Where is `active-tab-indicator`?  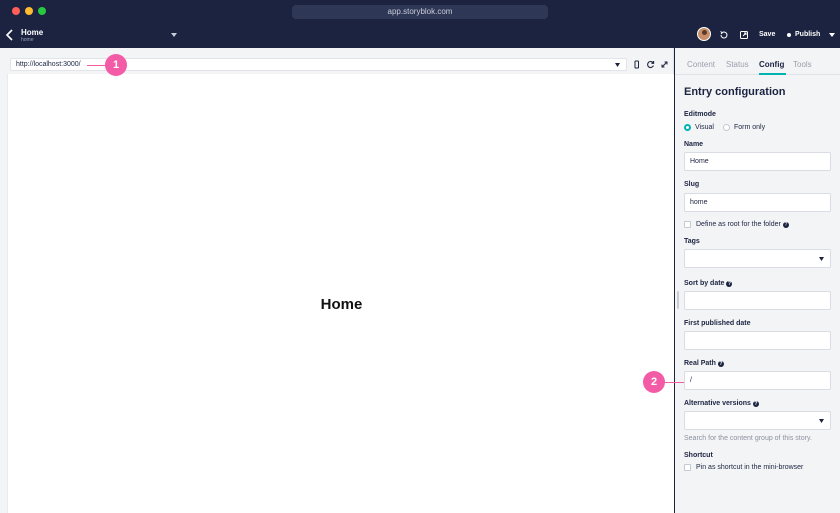 active-tab-indicator is located at coordinates (772, 74).